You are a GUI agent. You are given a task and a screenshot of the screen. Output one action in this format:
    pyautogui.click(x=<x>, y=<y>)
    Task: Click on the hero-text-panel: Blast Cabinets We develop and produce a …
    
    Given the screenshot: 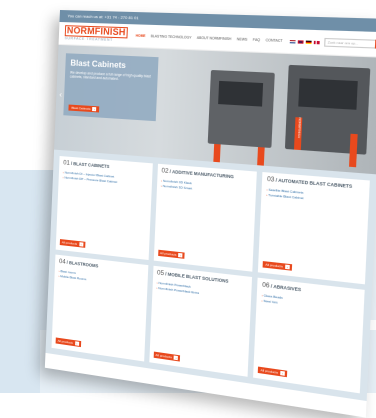 What is the action you would take?
    pyautogui.click(x=111, y=87)
    